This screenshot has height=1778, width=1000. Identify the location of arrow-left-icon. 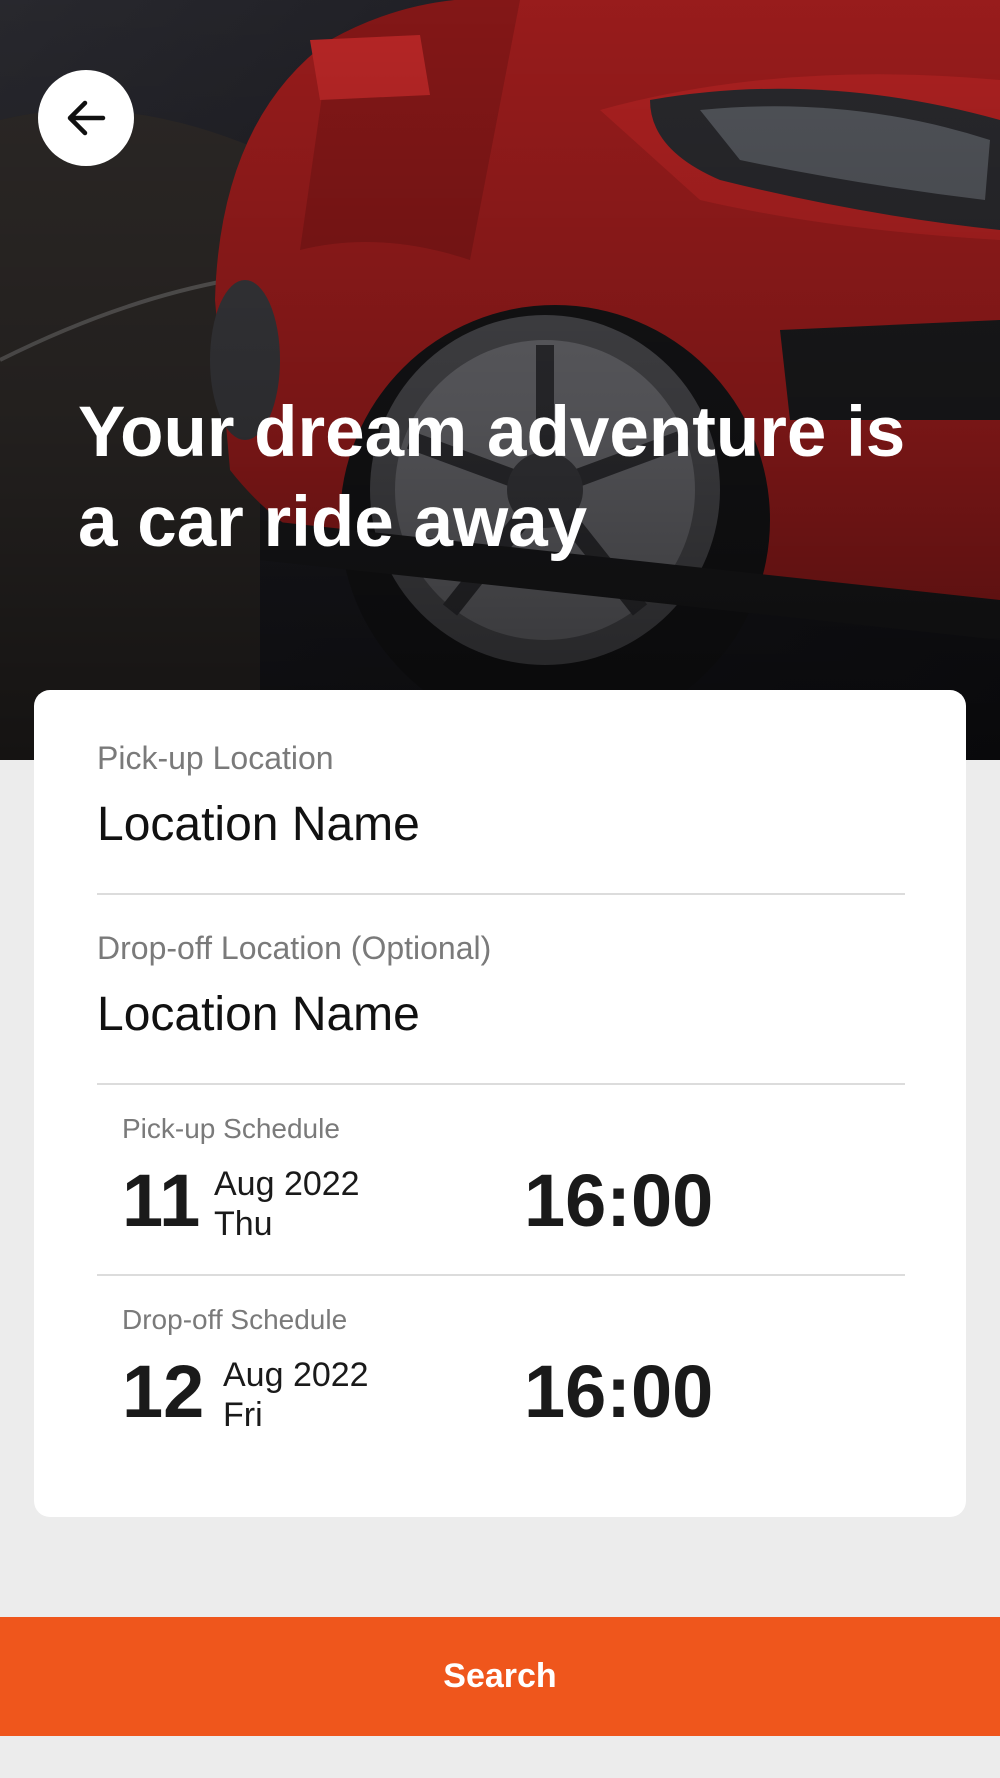
(86, 118).